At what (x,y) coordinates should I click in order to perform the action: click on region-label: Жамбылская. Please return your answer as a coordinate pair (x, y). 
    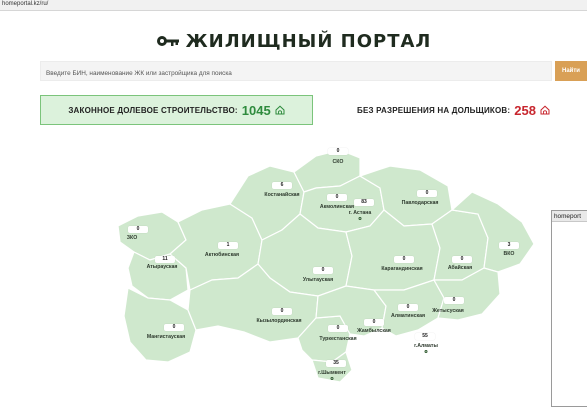
    Looking at the image, I should click on (374, 331).